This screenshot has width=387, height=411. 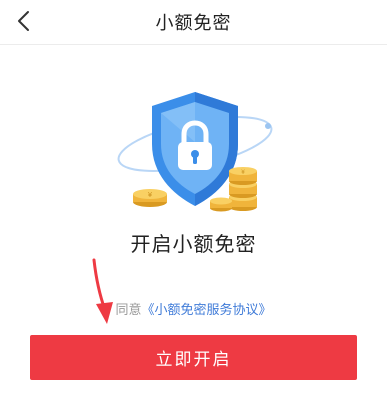 I want to click on page-title: 小额免密, so click(x=193, y=23).